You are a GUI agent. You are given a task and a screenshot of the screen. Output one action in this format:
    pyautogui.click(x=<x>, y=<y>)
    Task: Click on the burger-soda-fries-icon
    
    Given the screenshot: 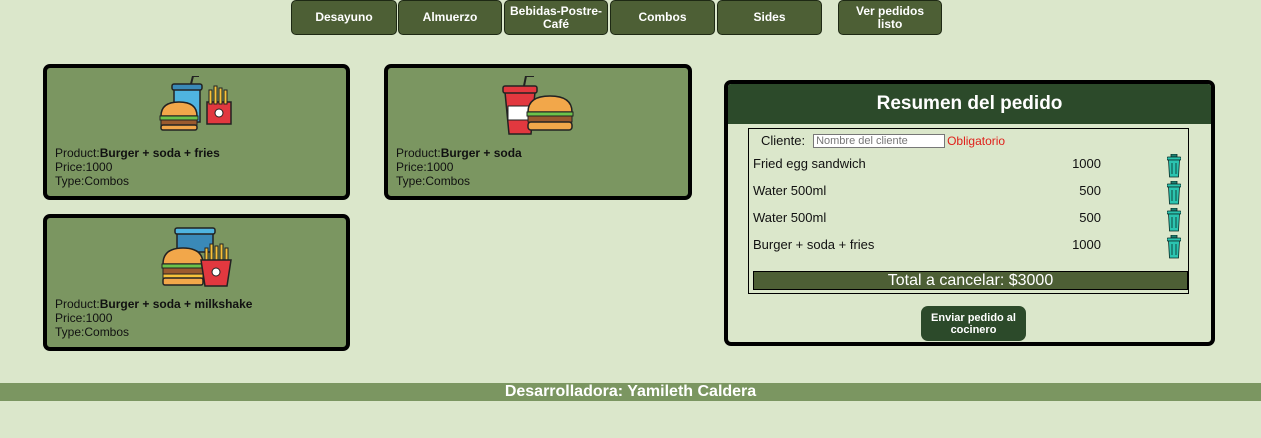 What is the action you would take?
    pyautogui.click(x=196, y=107)
    